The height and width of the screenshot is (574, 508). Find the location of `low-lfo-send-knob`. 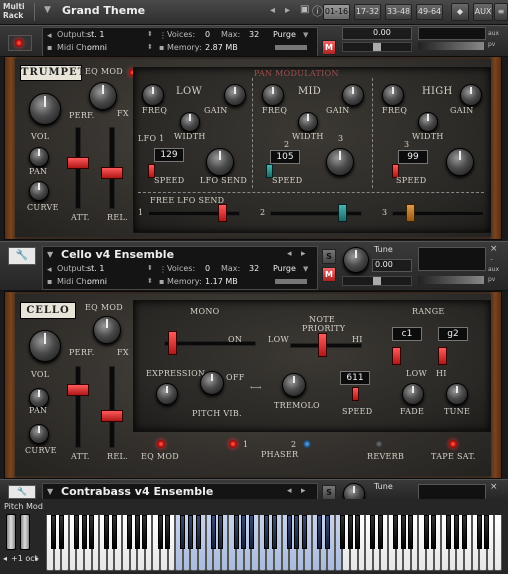

low-lfo-send-knob is located at coordinates (220, 162).